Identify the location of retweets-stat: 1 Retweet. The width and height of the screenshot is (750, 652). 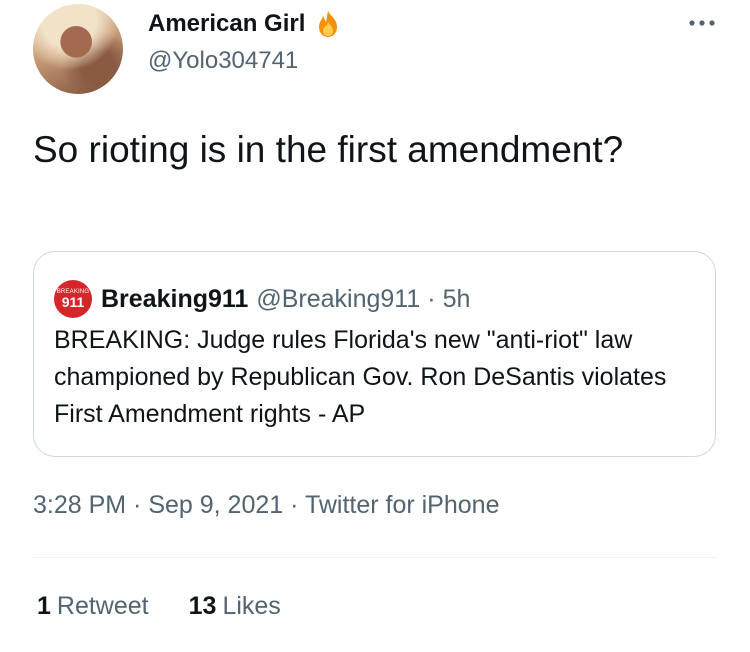
(93, 606).